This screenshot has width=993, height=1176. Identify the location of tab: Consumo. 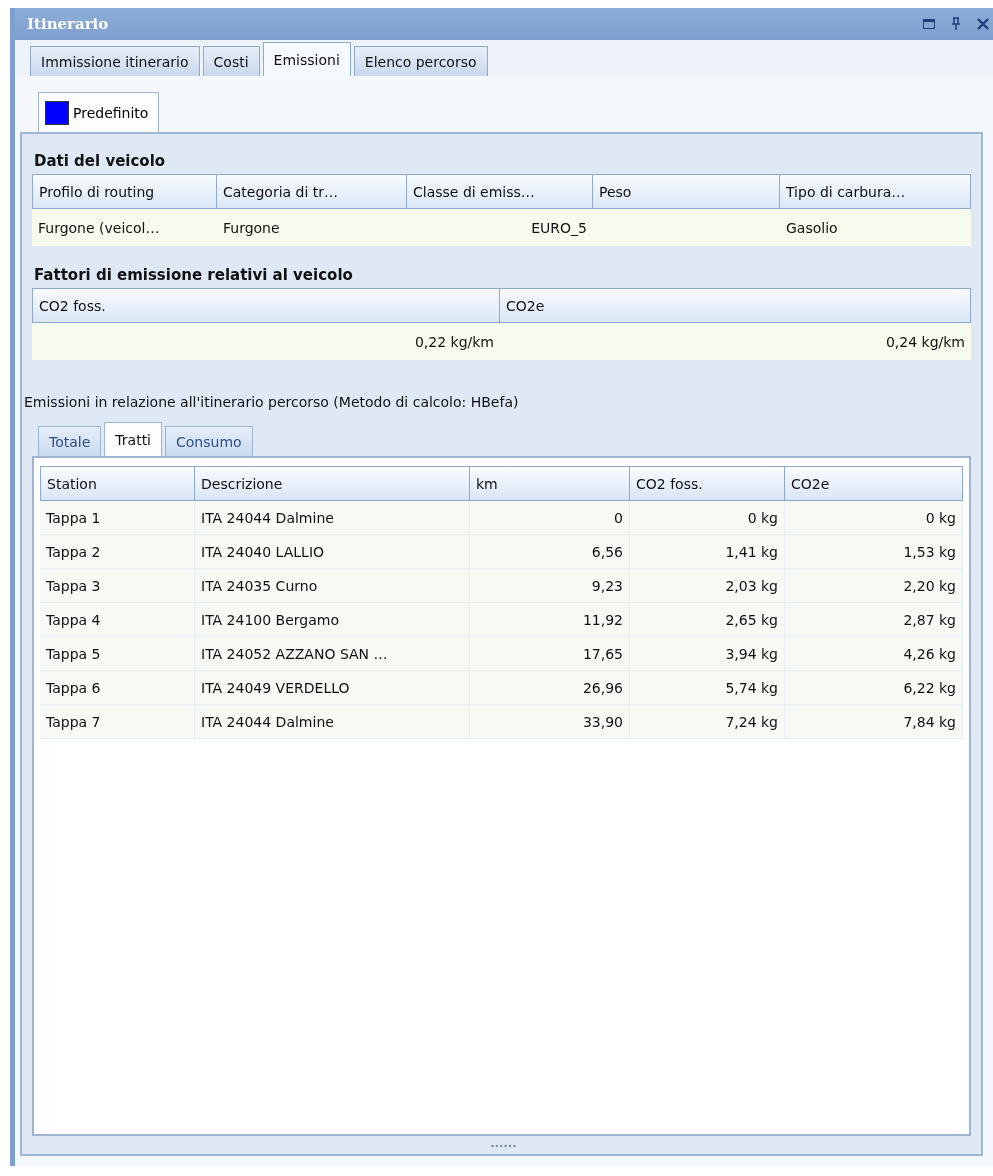
(209, 441).